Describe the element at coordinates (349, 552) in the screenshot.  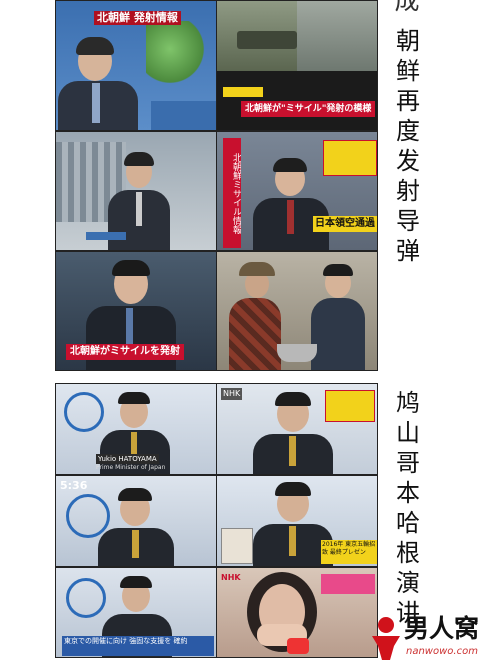
I see `frame-caption: 2016年 東京五輪招致 最終プレゼン` at that location.